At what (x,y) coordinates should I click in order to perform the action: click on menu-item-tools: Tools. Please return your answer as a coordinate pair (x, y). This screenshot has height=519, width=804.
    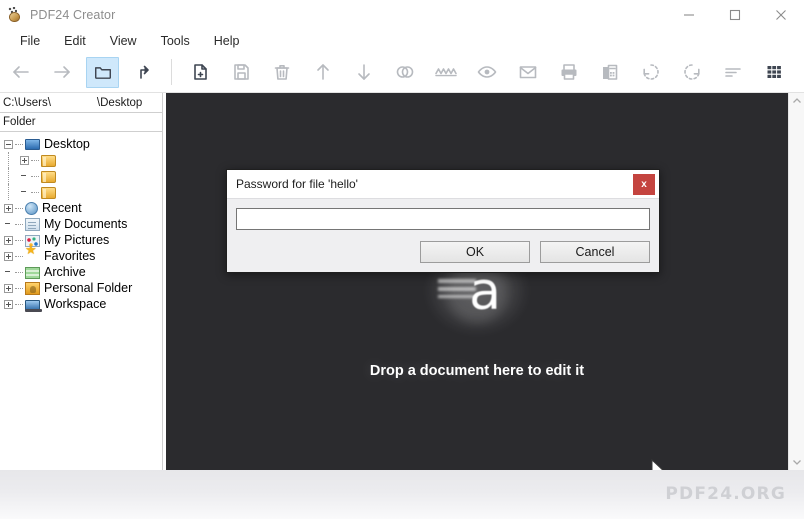
    Looking at the image, I should click on (175, 41).